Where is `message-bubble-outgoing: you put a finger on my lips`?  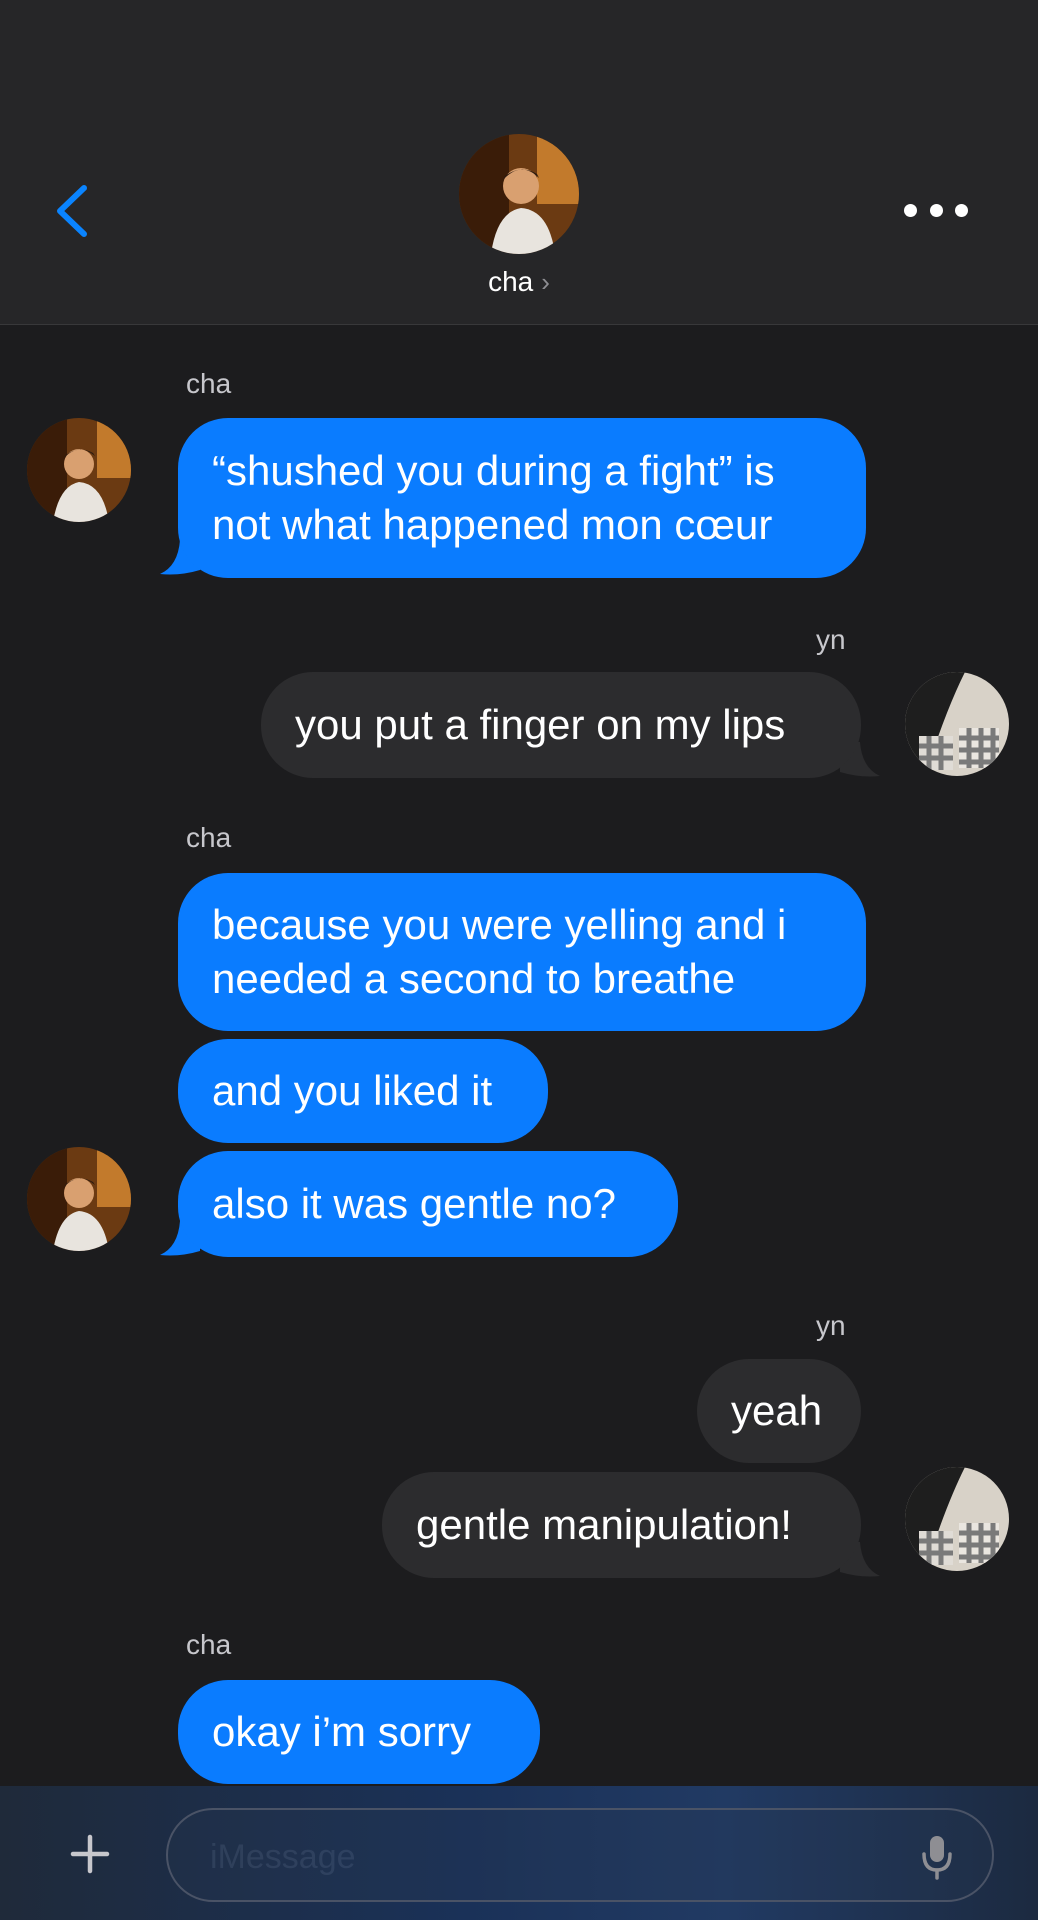 message-bubble-outgoing: you put a finger on my lips is located at coordinates (561, 725).